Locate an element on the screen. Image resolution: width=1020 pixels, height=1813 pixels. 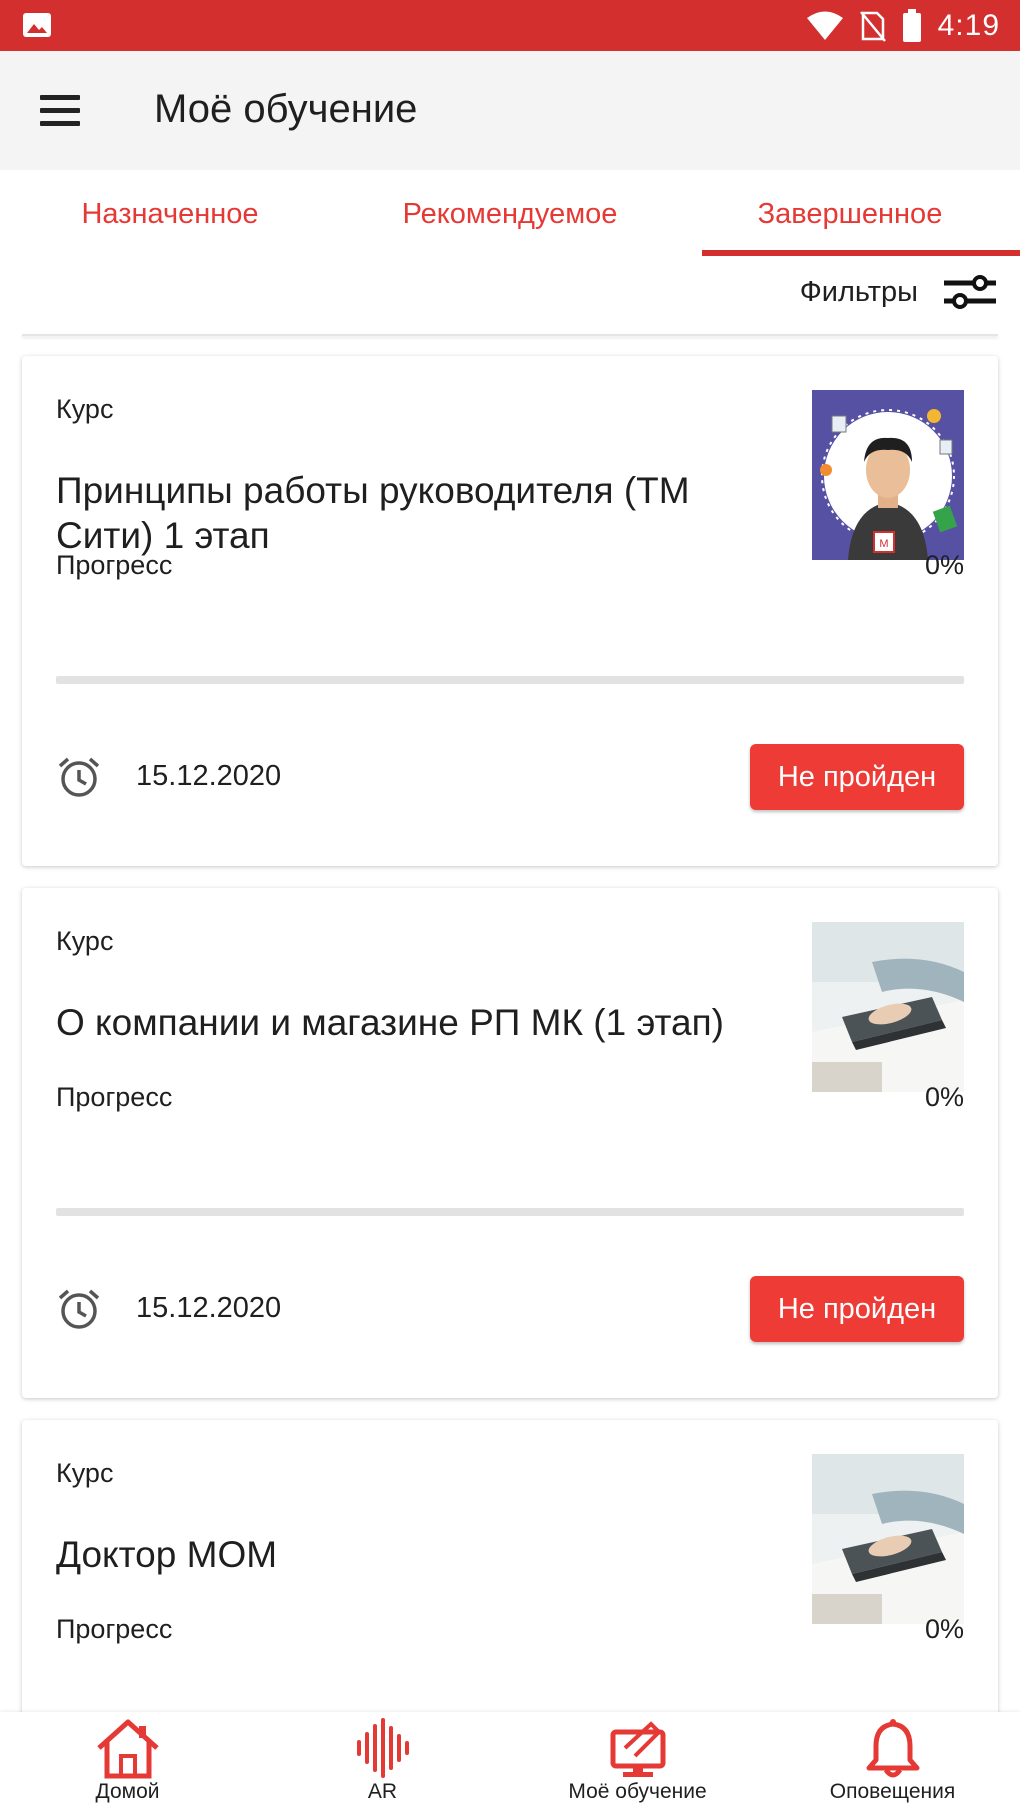
nav-ar: AR is located at coordinates (382, 1762).